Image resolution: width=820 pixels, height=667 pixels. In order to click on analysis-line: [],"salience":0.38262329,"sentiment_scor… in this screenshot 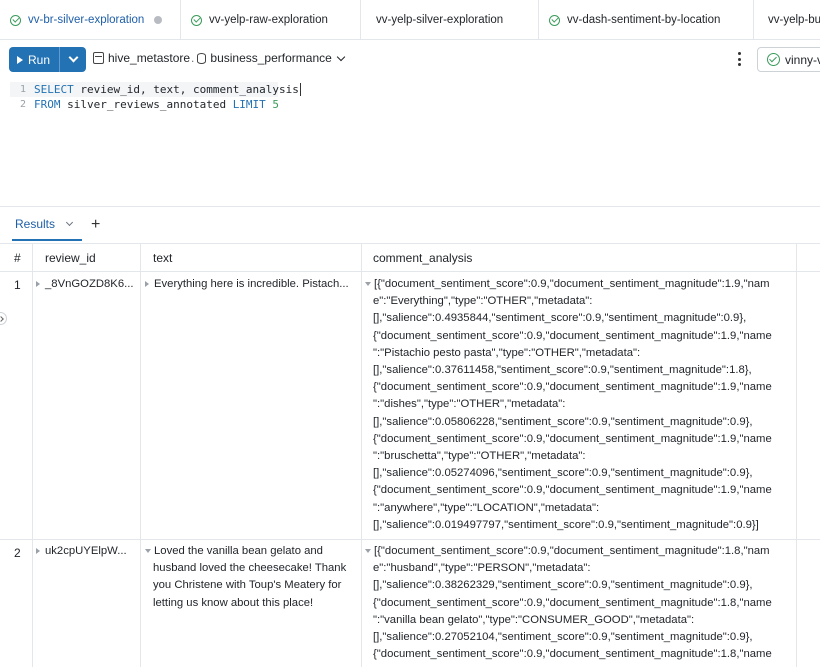, I will do `click(563, 585)`.